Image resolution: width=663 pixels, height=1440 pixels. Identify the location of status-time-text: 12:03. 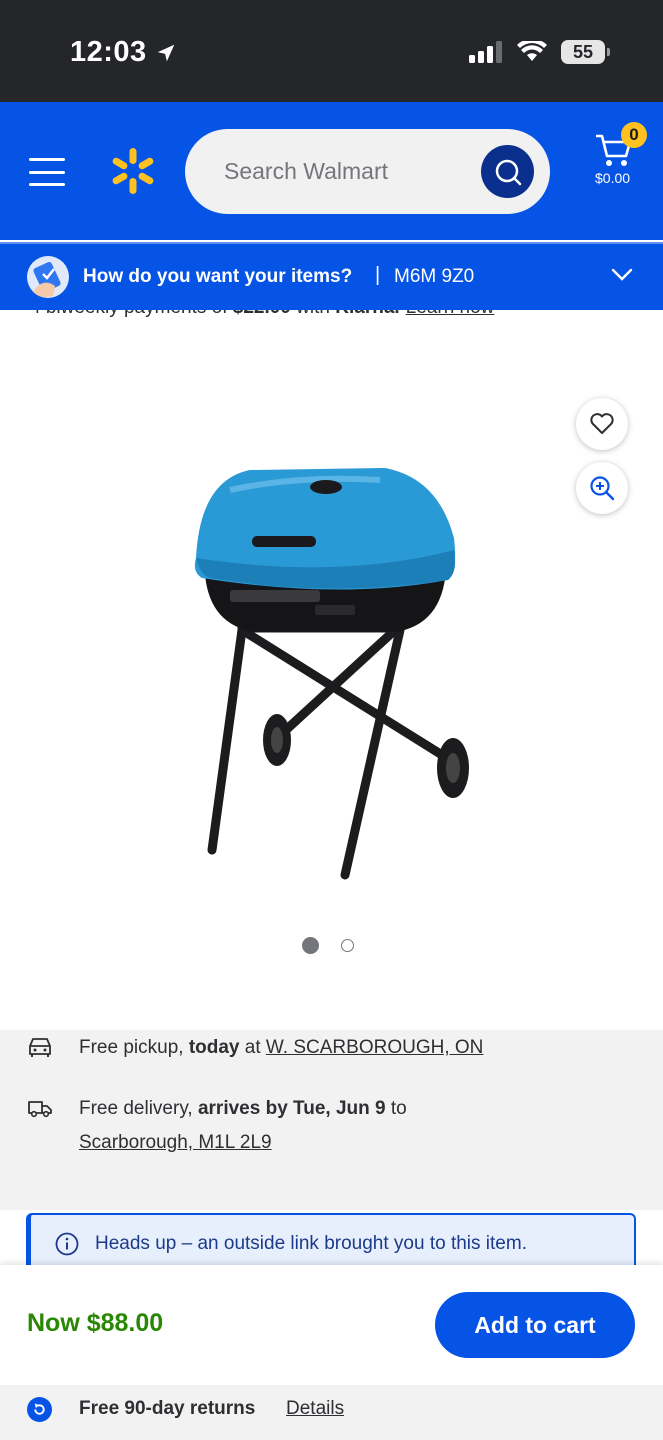
(108, 52).